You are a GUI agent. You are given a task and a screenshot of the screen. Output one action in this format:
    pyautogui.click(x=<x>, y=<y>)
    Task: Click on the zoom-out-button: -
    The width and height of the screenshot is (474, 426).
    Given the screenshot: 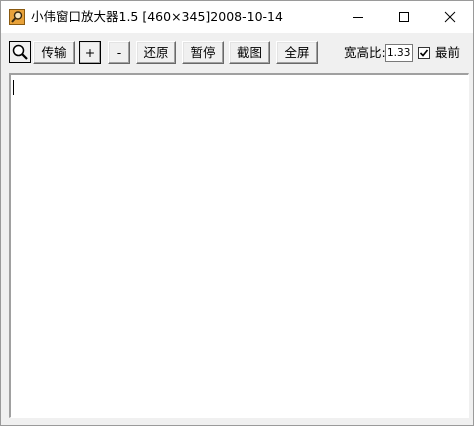 What is the action you would take?
    pyautogui.click(x=119, y=52)
    